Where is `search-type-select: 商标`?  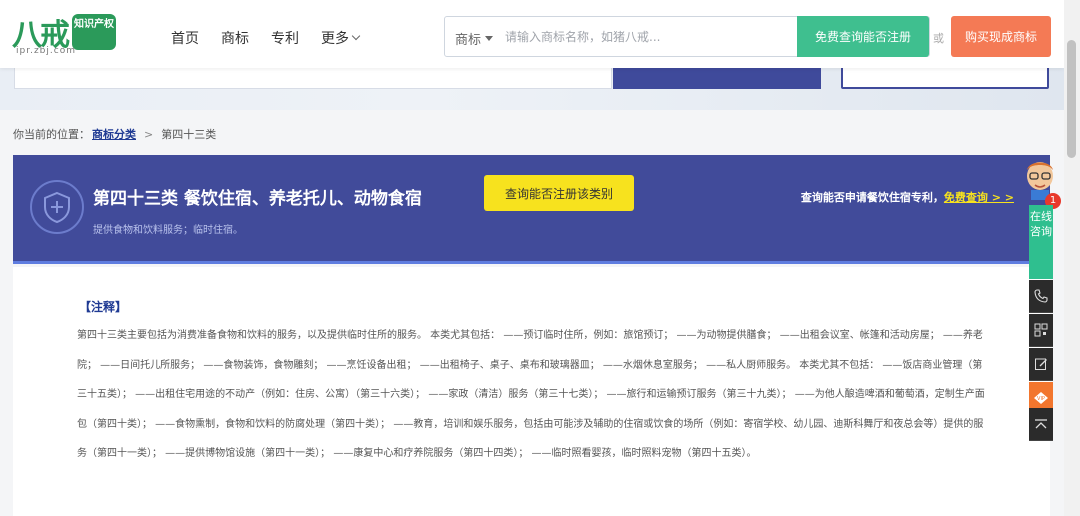
search-type-select: 商标 is located at coordinates (474, 38).